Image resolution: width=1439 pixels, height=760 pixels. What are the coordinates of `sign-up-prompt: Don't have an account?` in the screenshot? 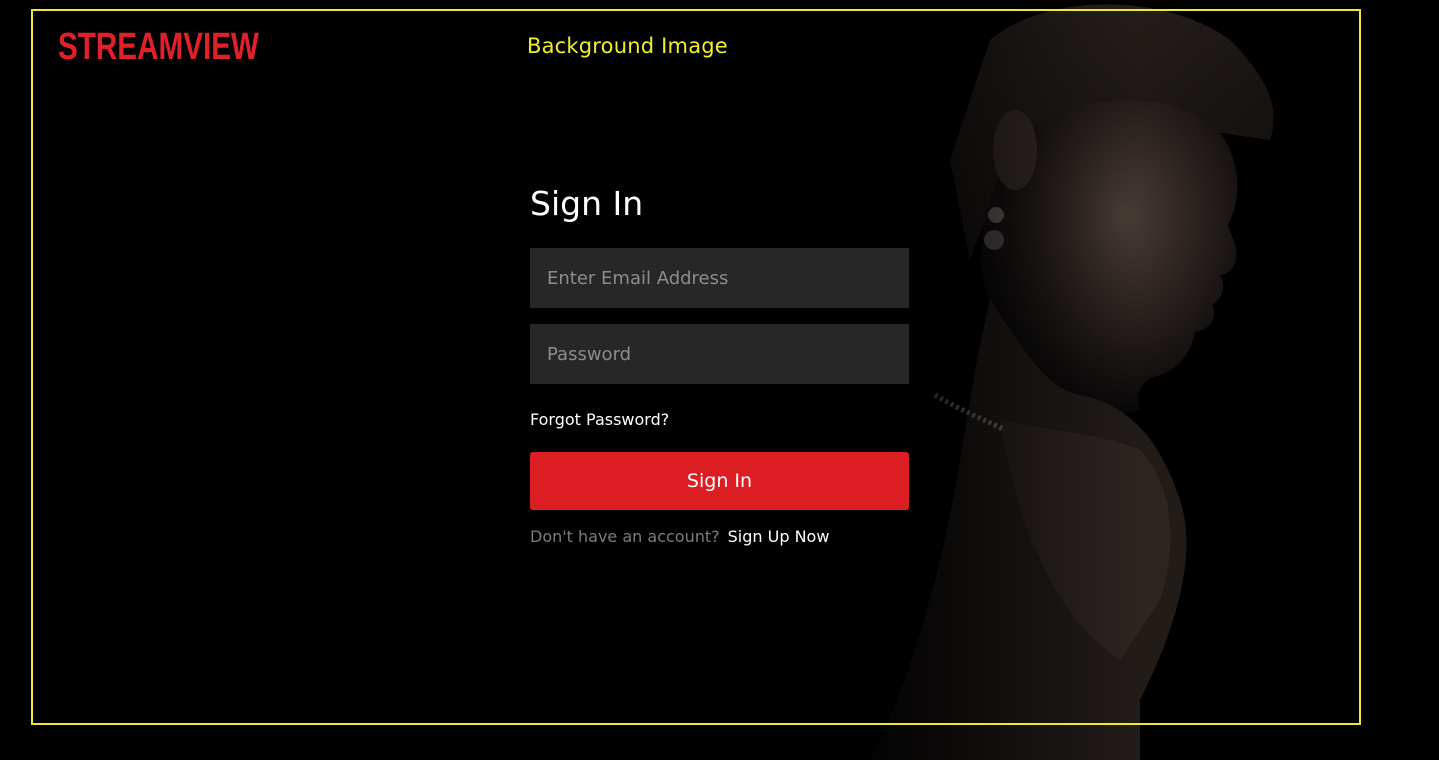 It's located at (625, 536).